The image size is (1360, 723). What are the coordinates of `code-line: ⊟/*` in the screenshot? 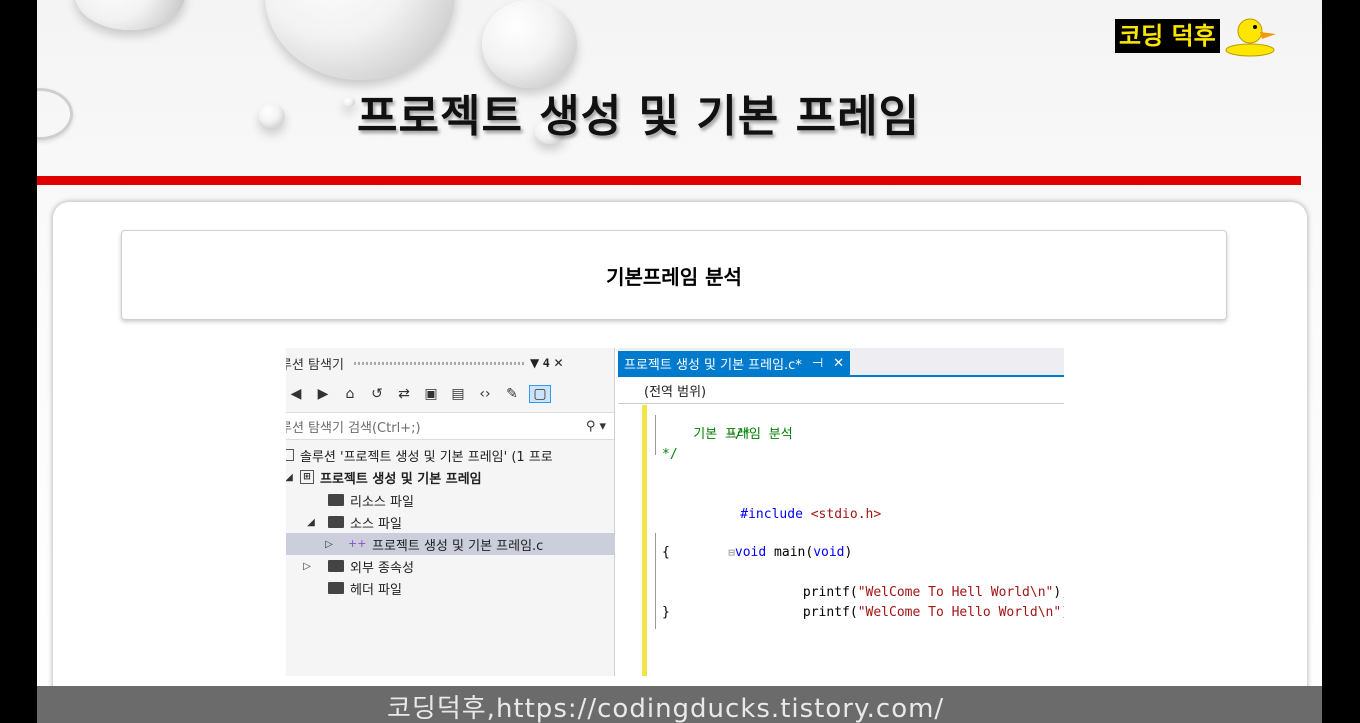 It's located at (739, 434).